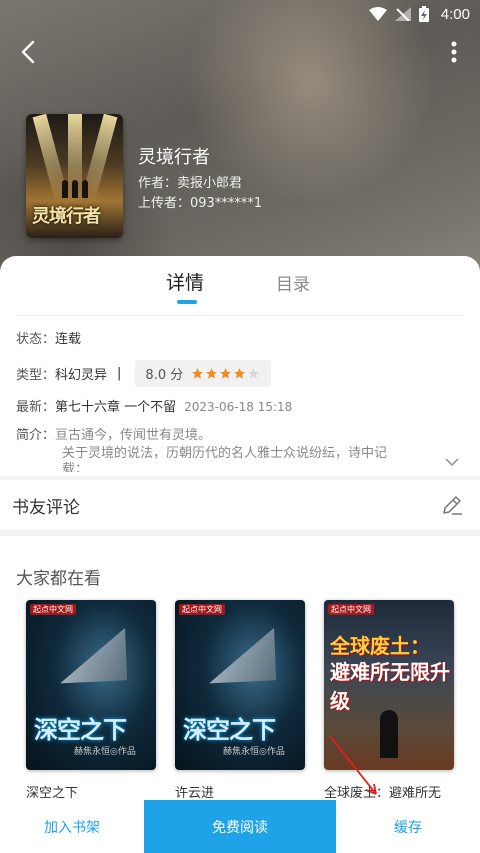 The image size is (480, 853). I want to click on wifi-icon, so click(377, 14).